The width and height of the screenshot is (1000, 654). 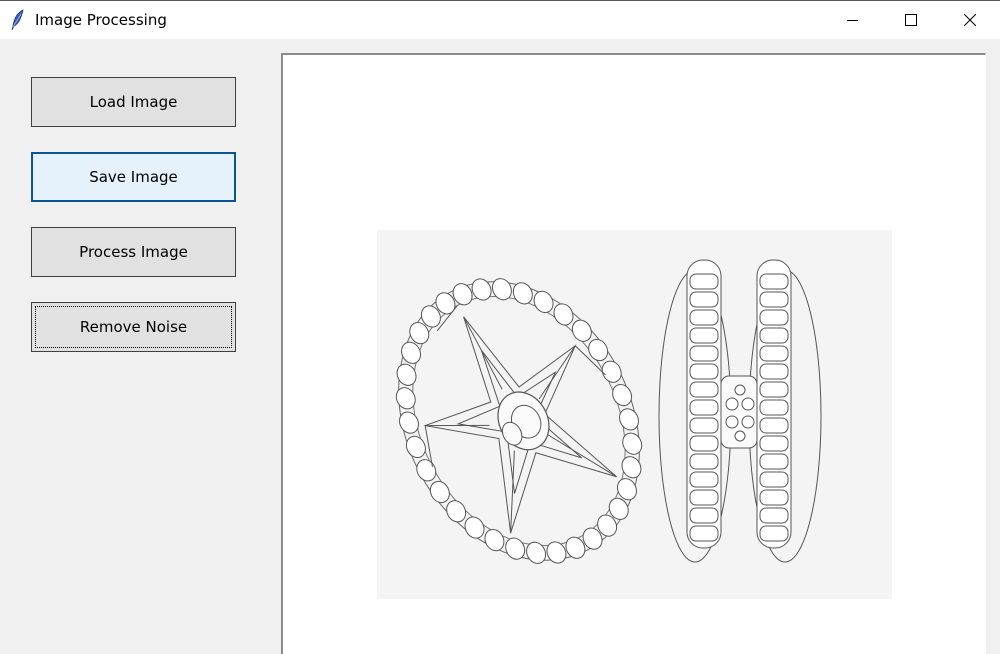 What do you see at coordinates (500, 20) in the screenshot?
I see `title-bar: Image Processing` at bounding box center [500, 20].